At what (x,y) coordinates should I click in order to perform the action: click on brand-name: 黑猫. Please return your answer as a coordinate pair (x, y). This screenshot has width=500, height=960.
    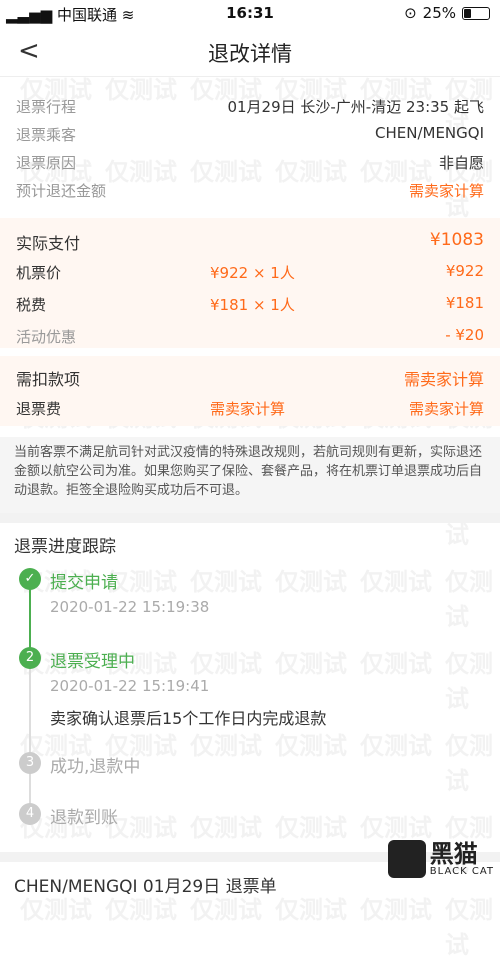
    Looking at the image, I should click on (453, 853).